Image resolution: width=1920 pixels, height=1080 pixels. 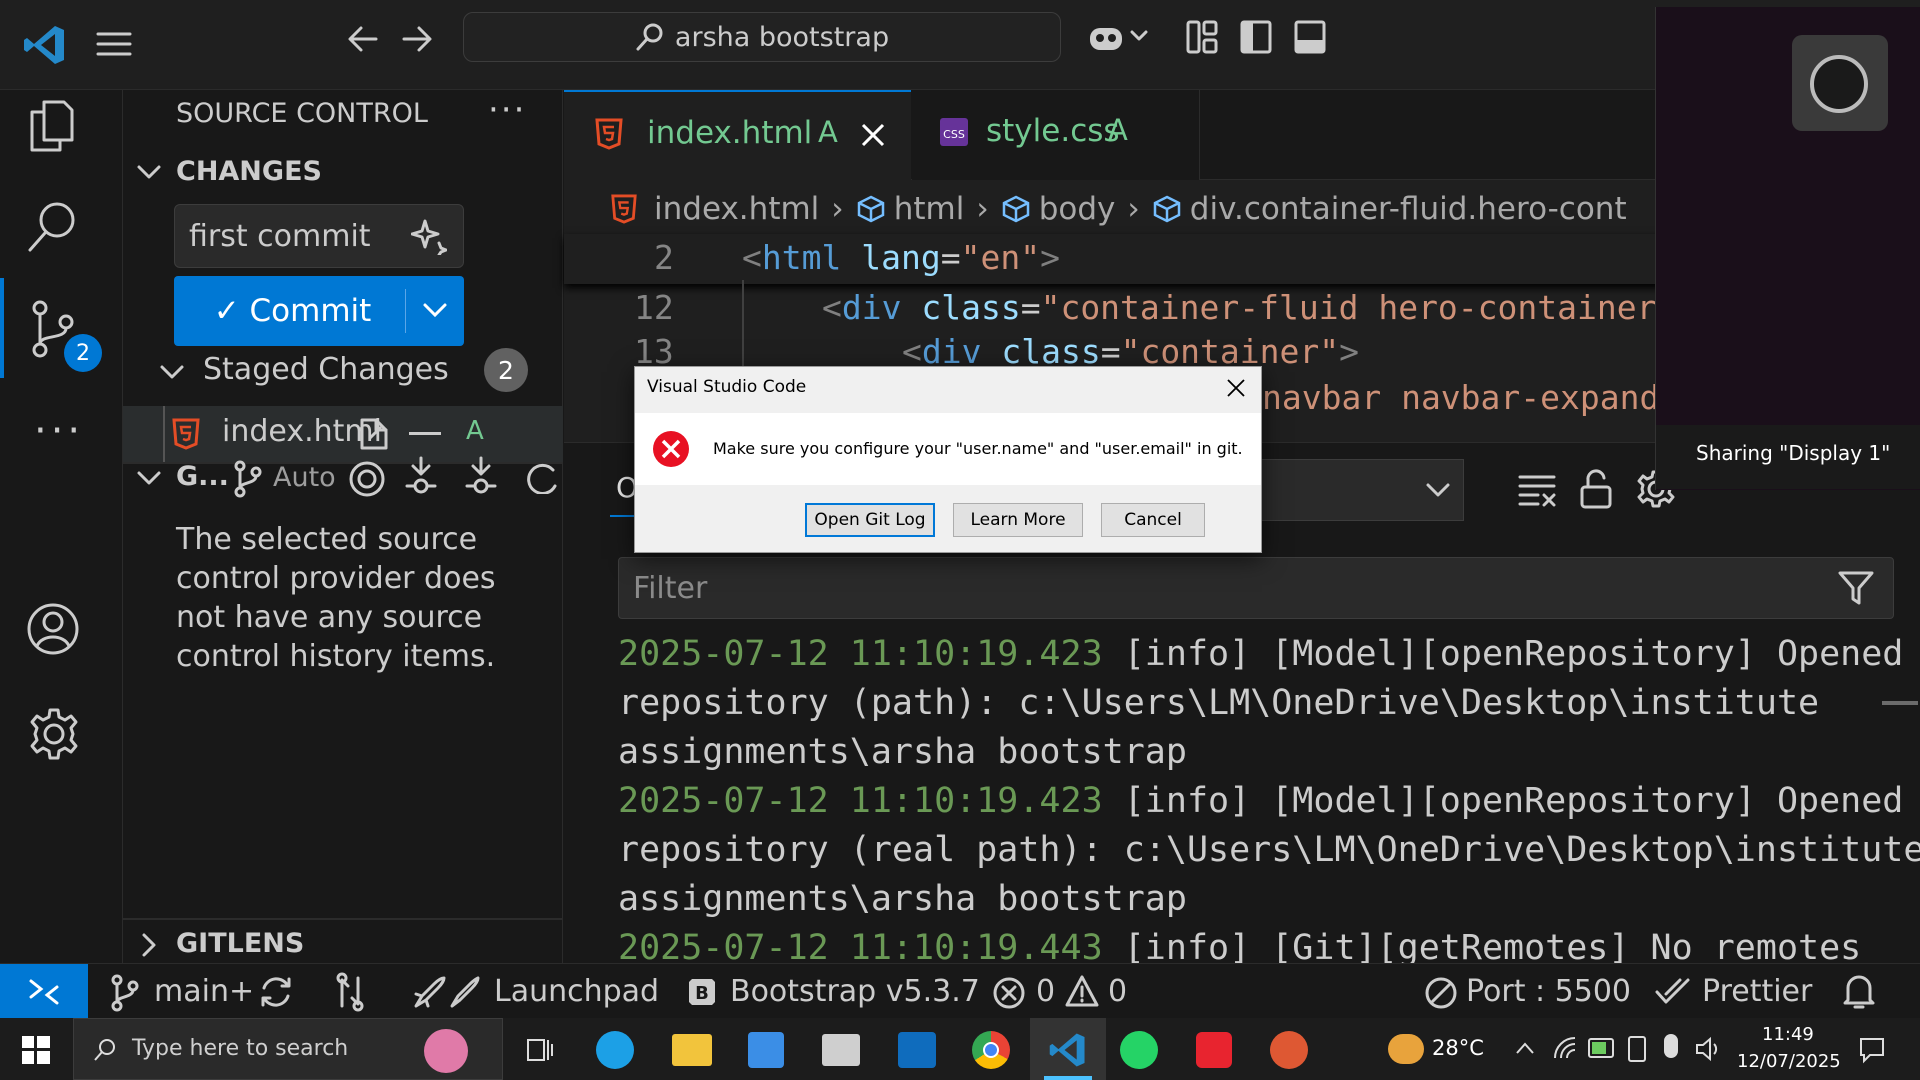 I want to click on open-git-log-button: Open Git Log, so click(x=870, y=520).